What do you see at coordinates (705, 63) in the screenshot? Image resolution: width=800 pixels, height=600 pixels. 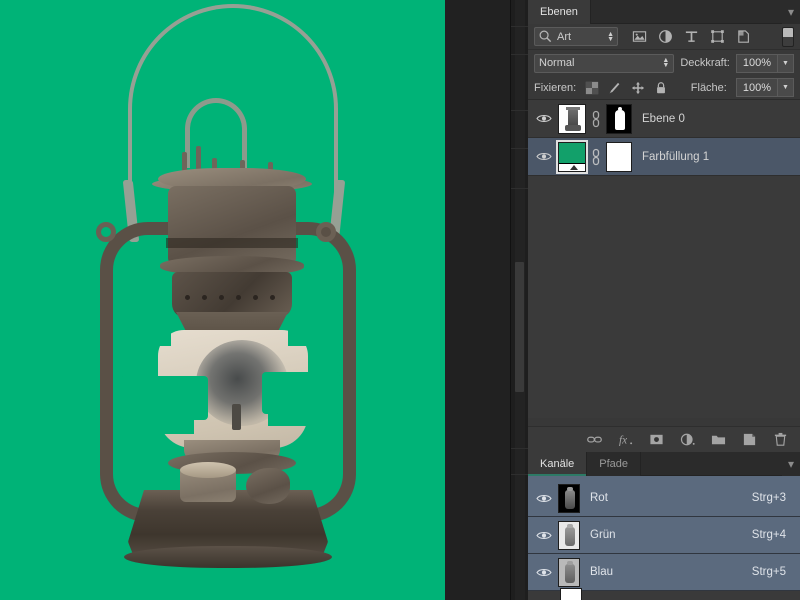 I see `opacity-label: Deckkraft:` at bounding box center [705, 63].